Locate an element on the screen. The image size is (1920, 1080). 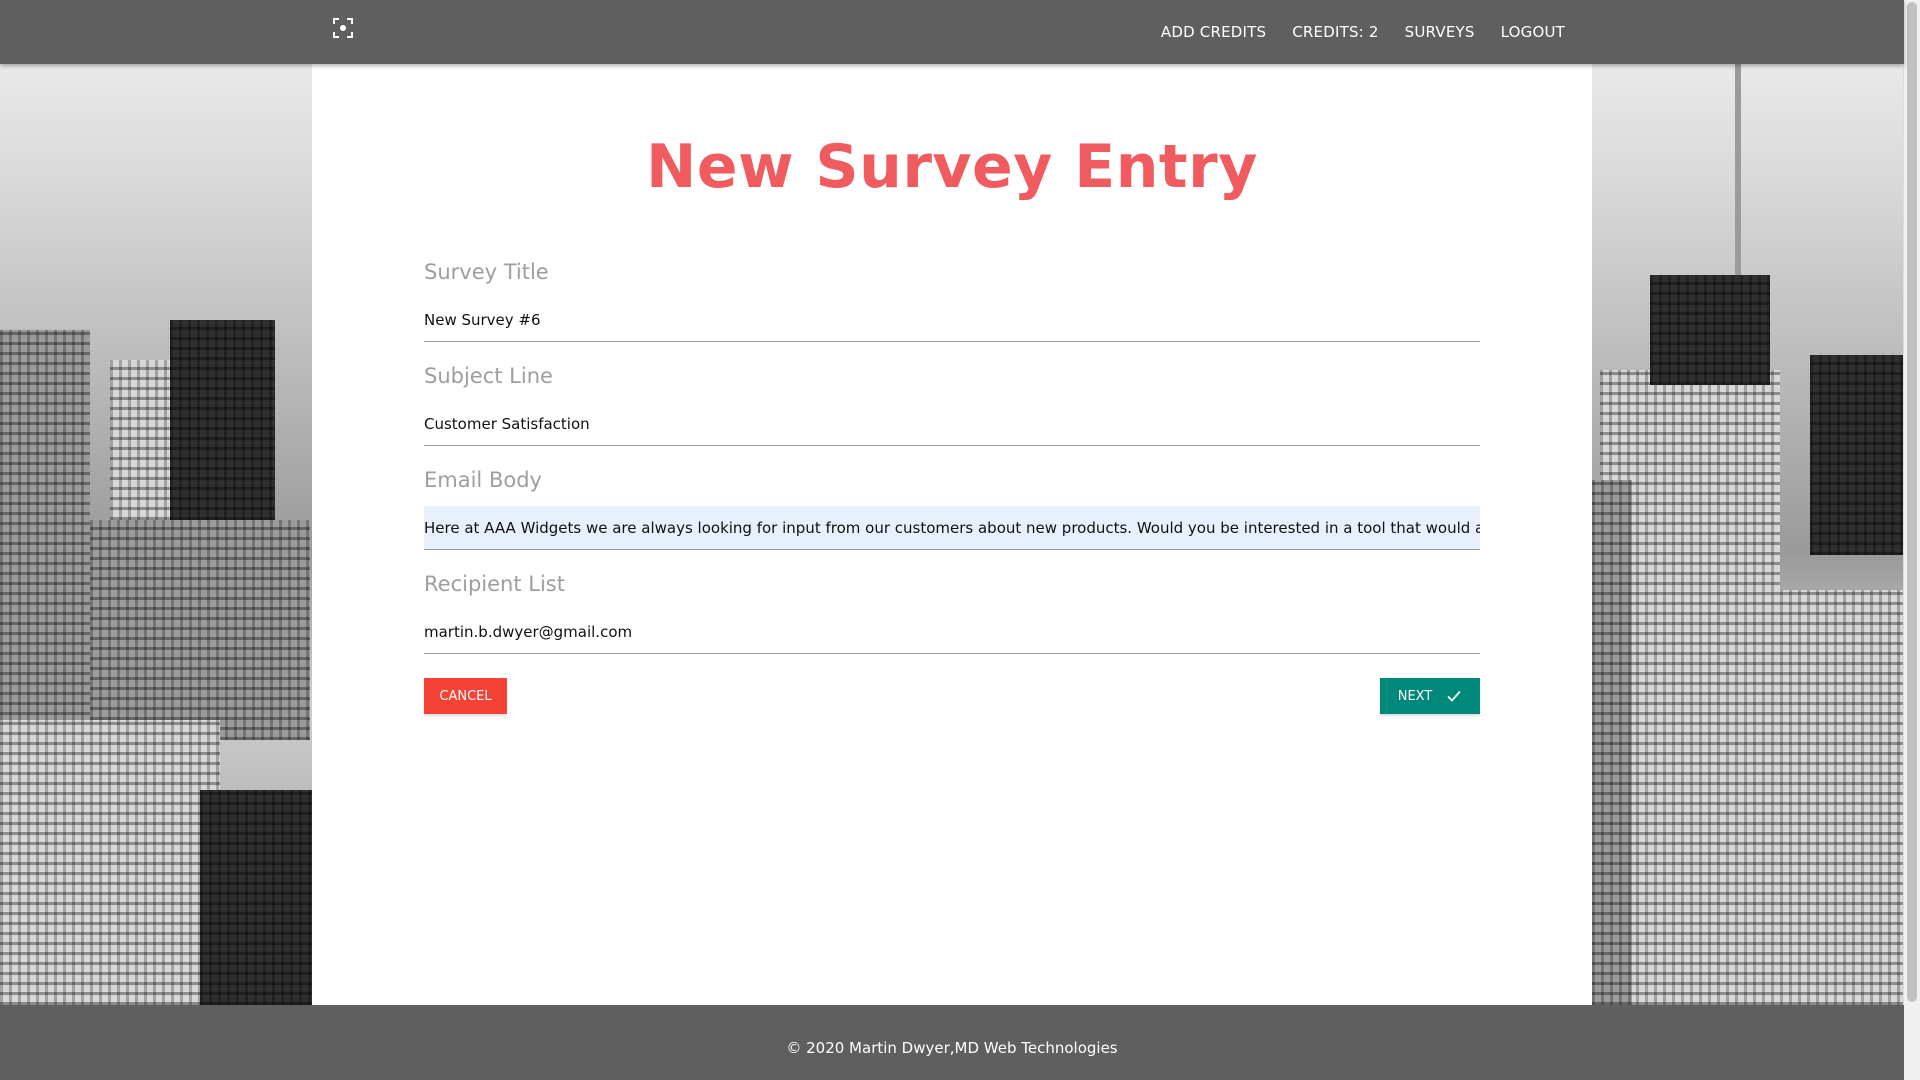
nav-links: ADD CREDITS CREDITS: 2 SURVEYS LOGOUT is located at coordinates (1363, 32).